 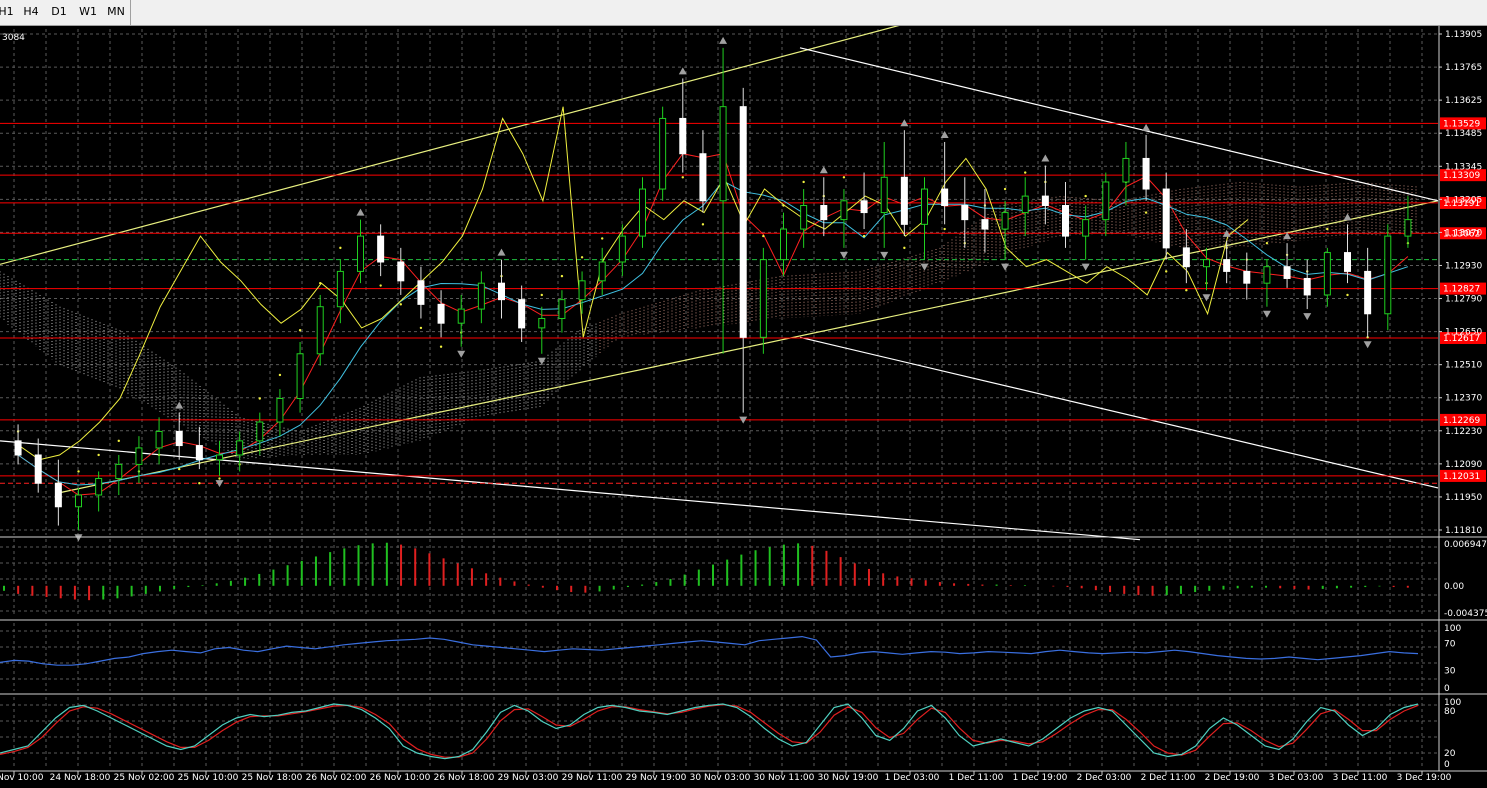 I want to click on stoch_panel-axis-label: 0, so click(x=1447, y=765).